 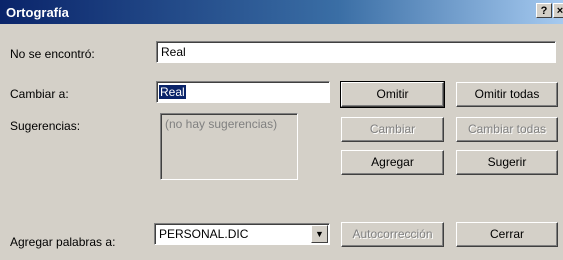 I want to click on cerrar-button: Cerrar, so click(x=507, y=234).